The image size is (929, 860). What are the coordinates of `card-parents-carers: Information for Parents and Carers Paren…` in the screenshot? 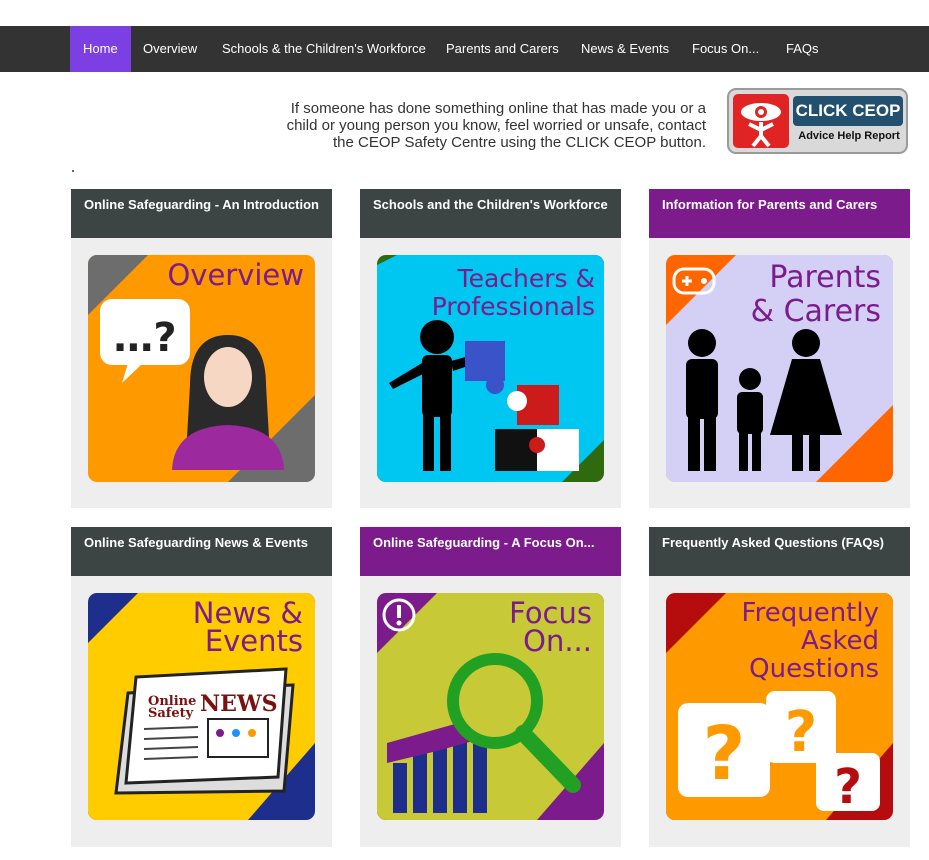 It's located at (779, 348).